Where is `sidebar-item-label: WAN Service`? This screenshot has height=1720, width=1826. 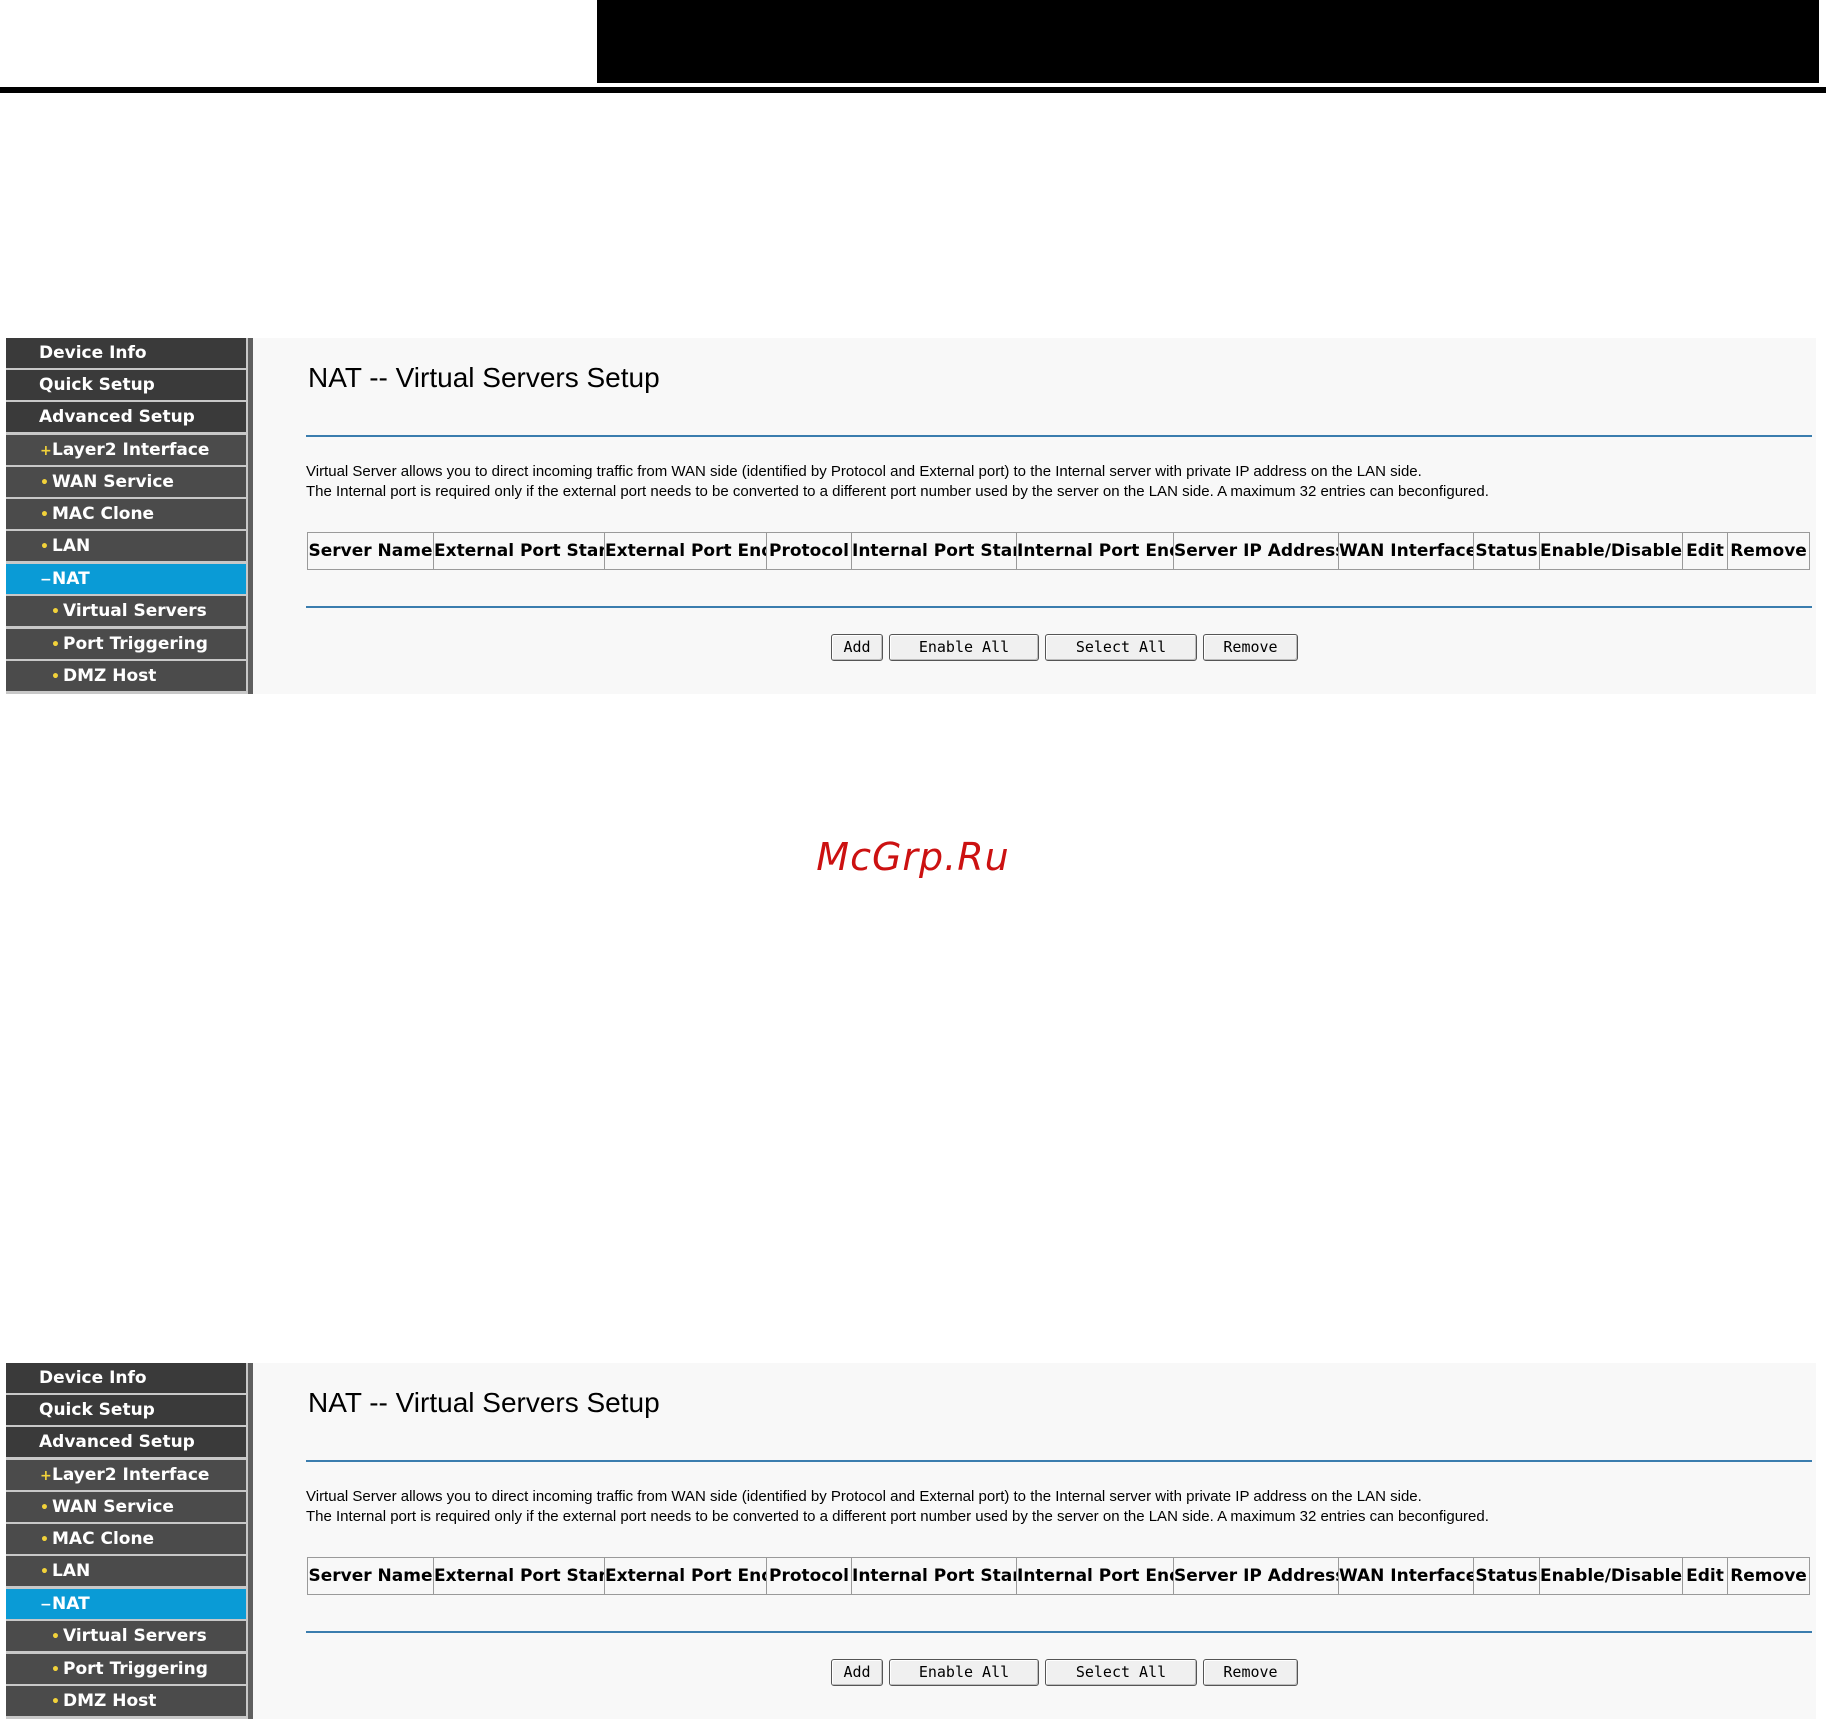 sidebar-item-label: WAN Service is located at coordinates (113, 482).